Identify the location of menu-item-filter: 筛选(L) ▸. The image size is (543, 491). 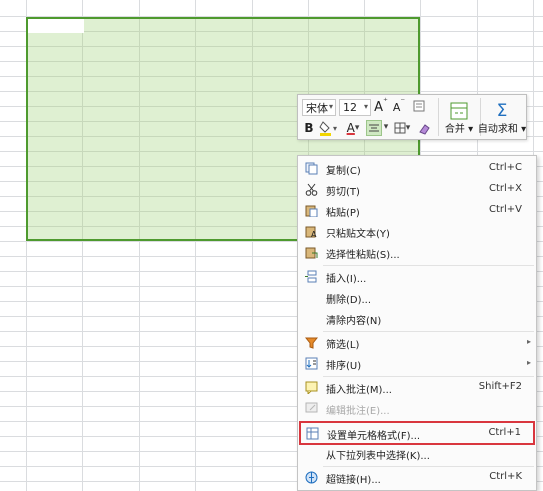
(417, 343).